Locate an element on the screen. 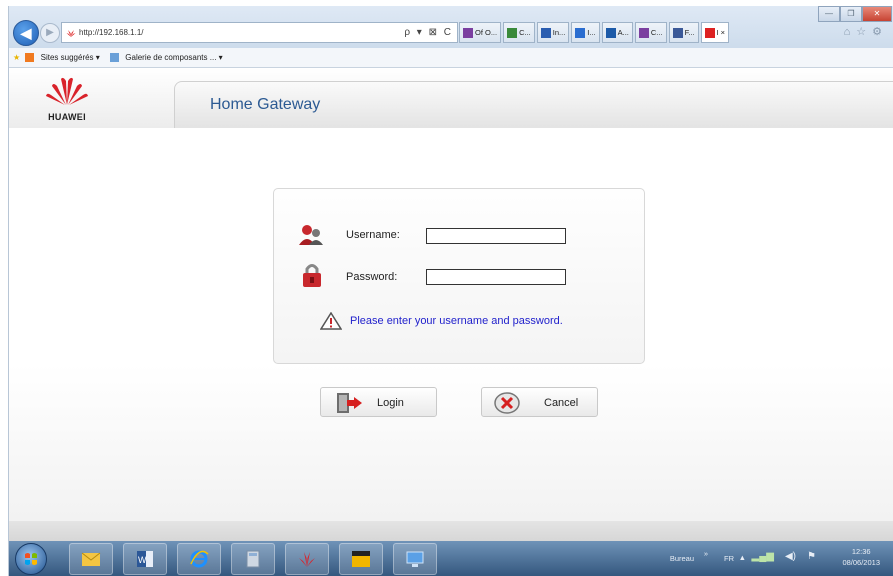 The width and height of the screenshot is (893, 576). outlook-icon is located at coordinates (91, 559).